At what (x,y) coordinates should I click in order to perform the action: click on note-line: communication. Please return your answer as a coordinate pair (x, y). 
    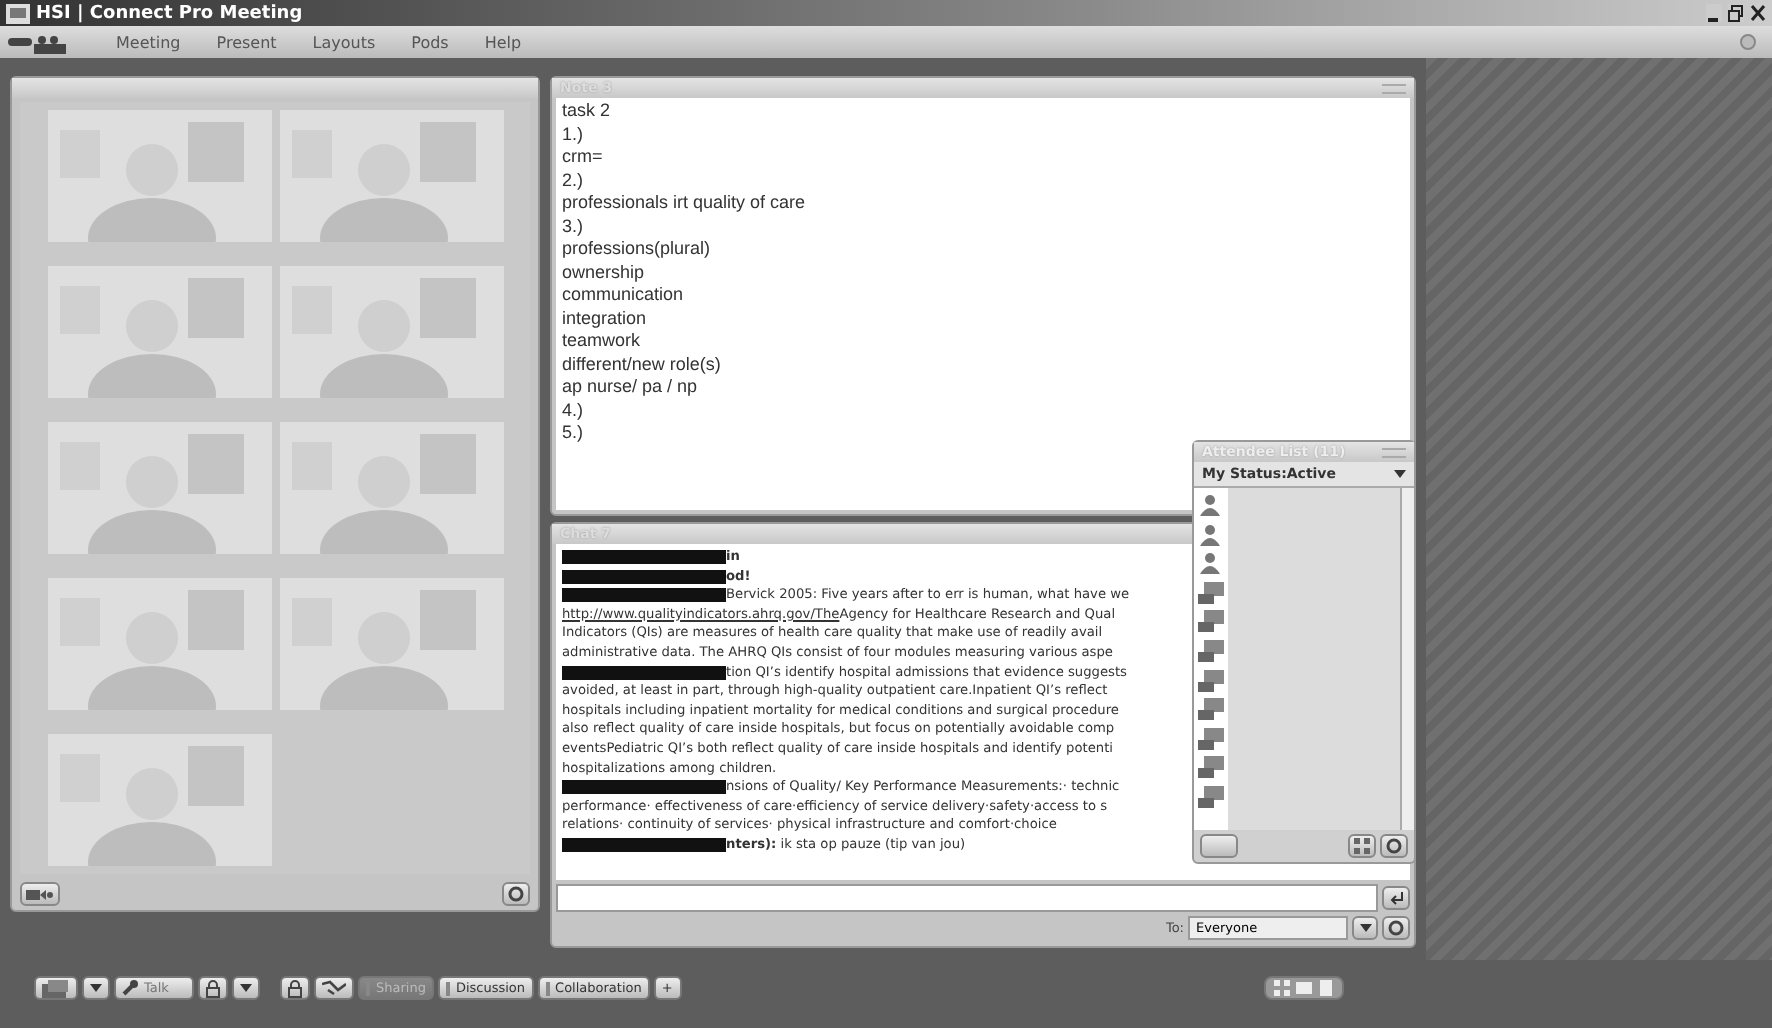
    Looking at the image, I should click on (623, 294).